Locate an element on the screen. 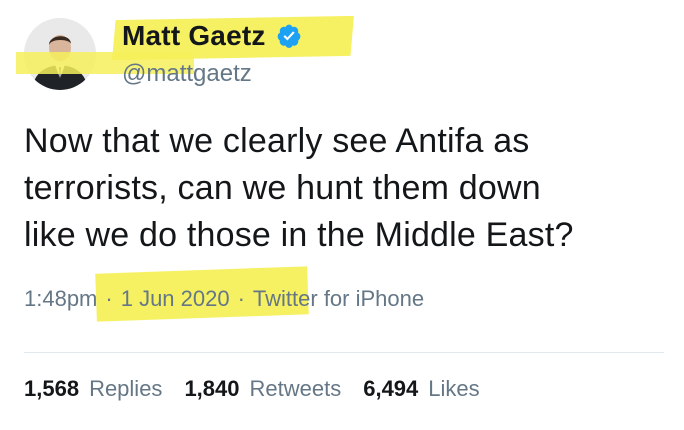 This screenshot has width=684, height=430. verified-badge-icon is located at coordinates (288, 36).